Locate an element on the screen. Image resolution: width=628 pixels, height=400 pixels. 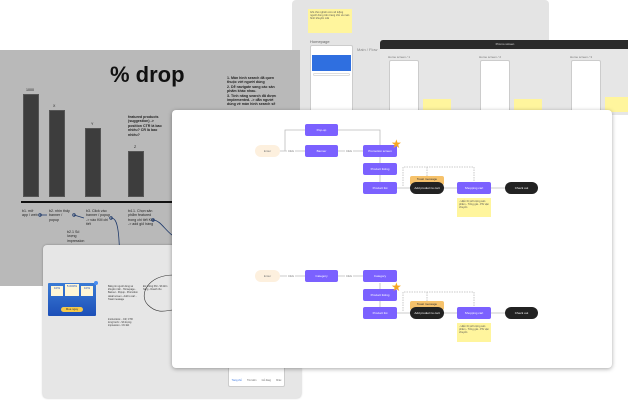
flow-banner-node: Banner is located at coordinates (321, 151).